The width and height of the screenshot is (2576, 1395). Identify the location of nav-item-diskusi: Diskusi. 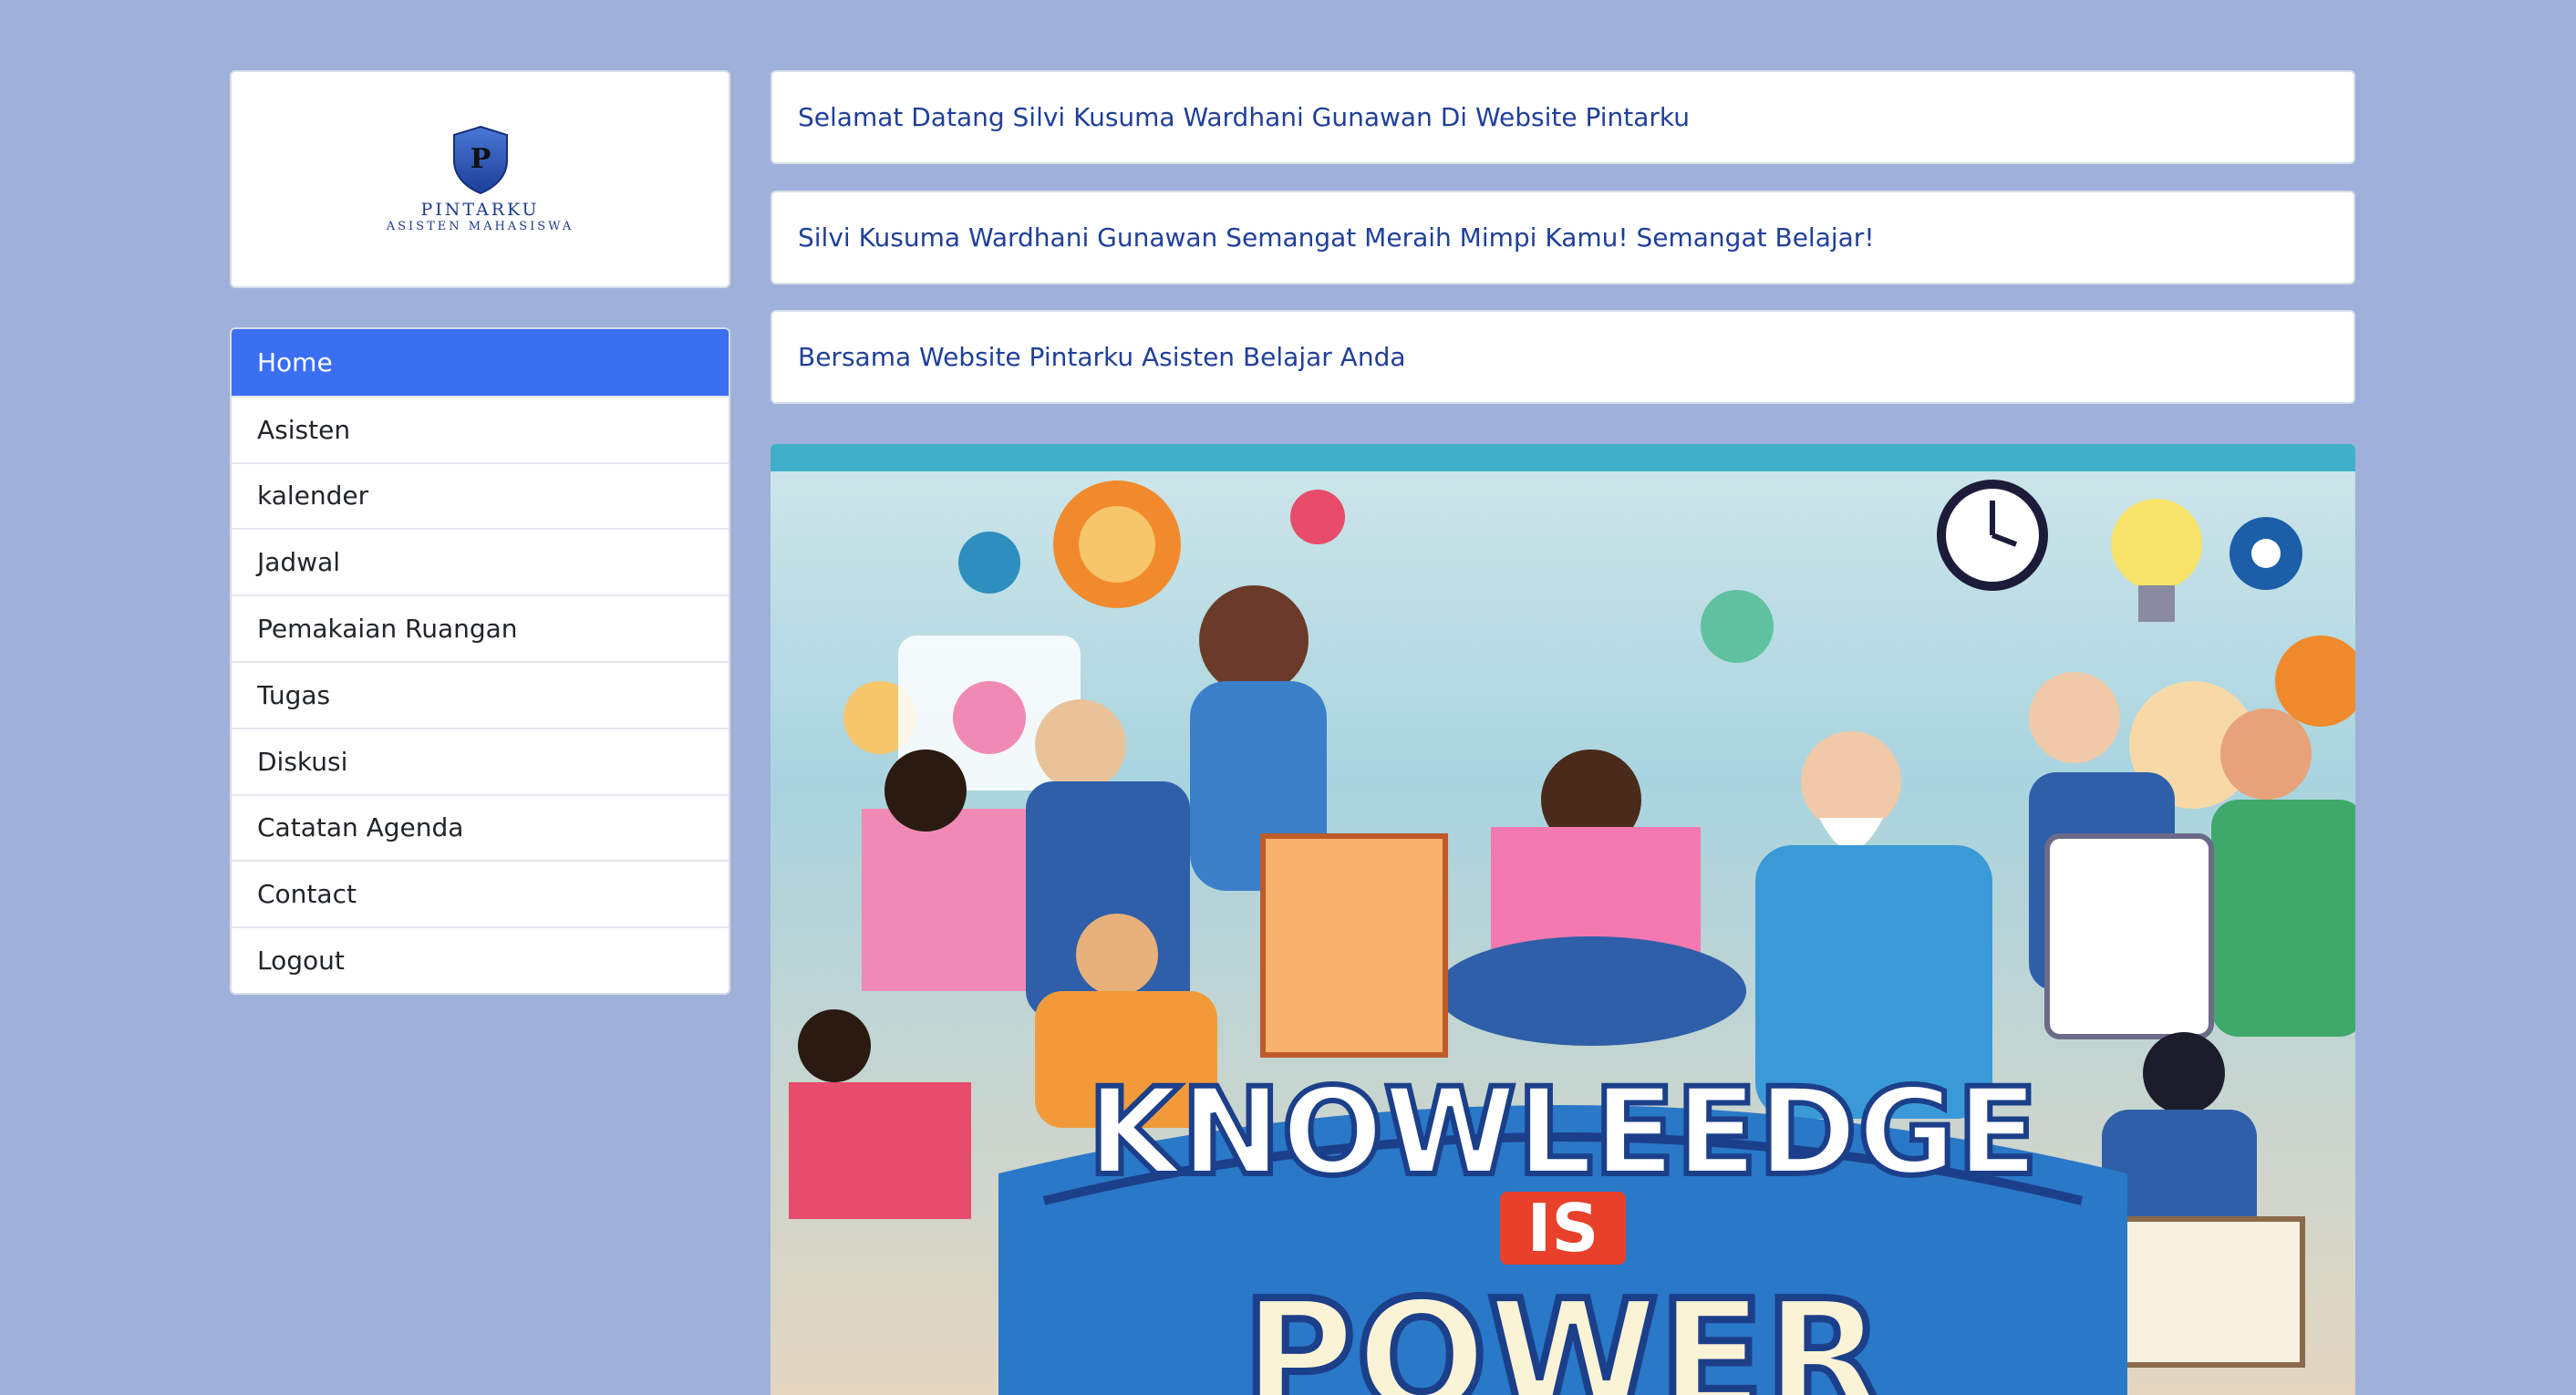
(480, 760).